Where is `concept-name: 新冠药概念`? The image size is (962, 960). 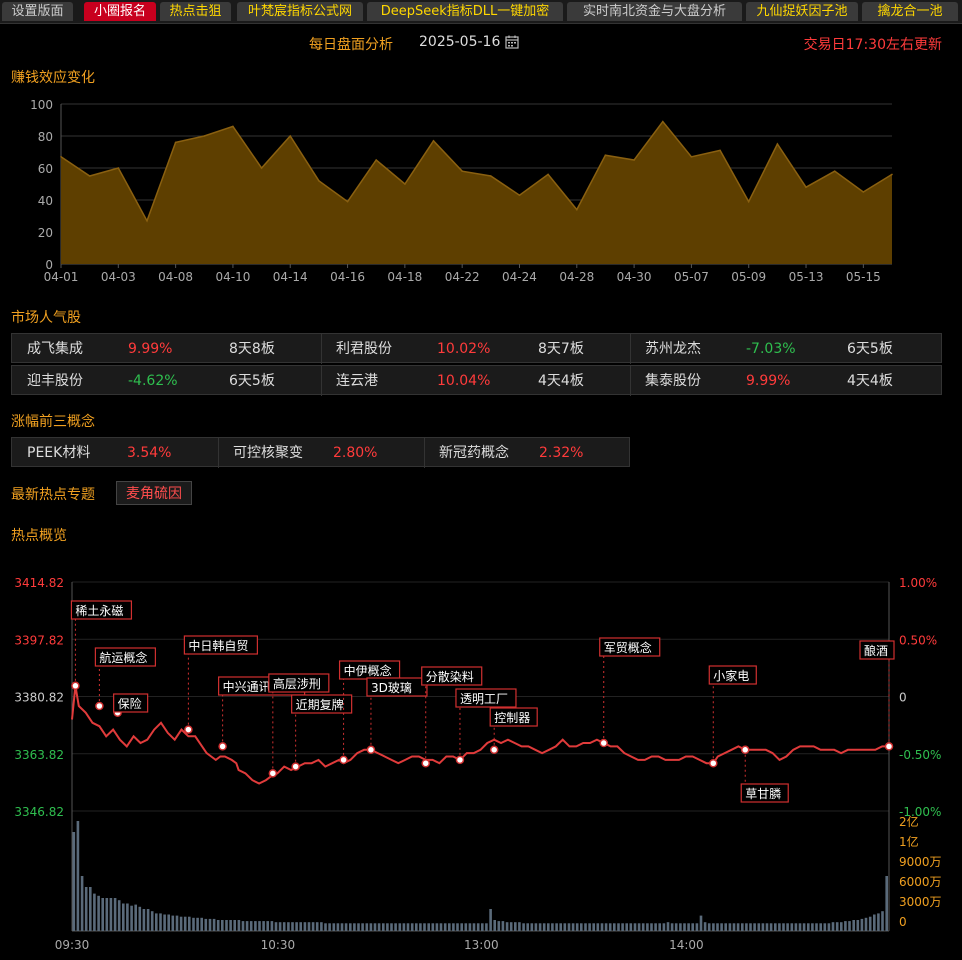
concept-name: 新冠药概念 is located at coordinates (474, 453).